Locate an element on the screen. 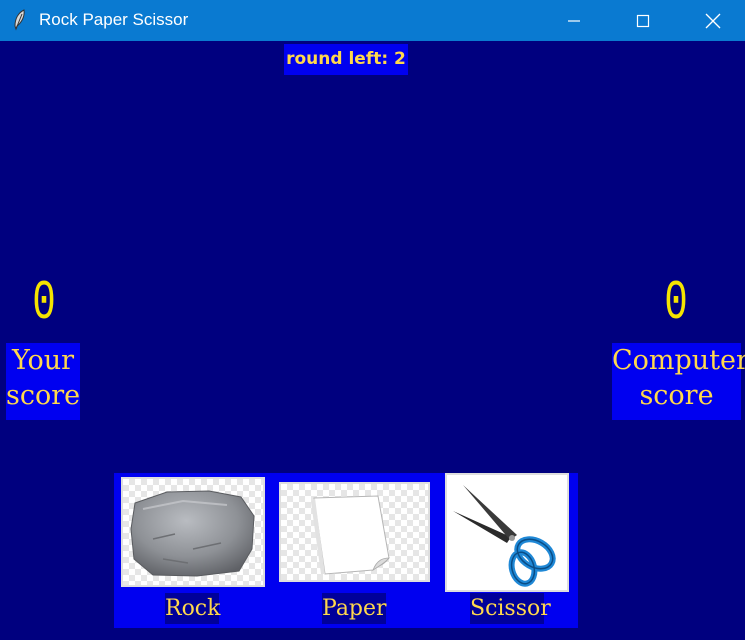  title-bar: Rock Paper Scissor is located at coordinates (372, 20).